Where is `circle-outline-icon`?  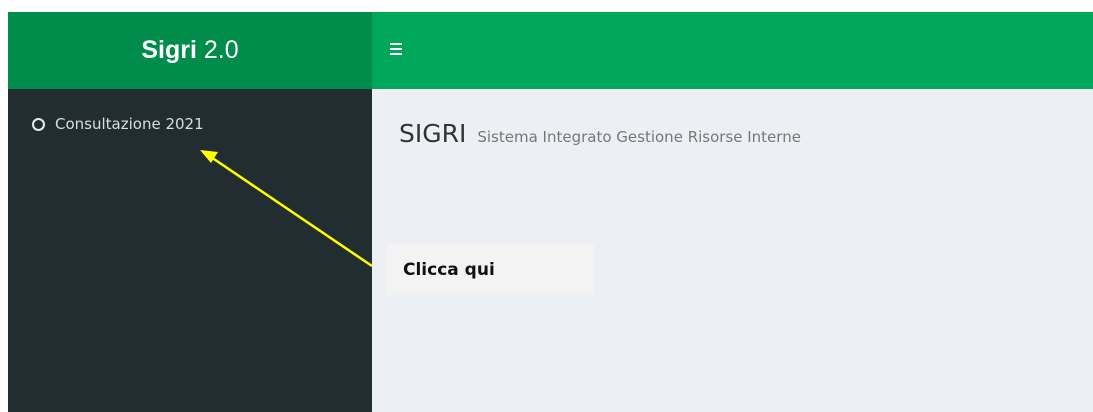 circle-outline-icon is located at coordinates (38, 124).